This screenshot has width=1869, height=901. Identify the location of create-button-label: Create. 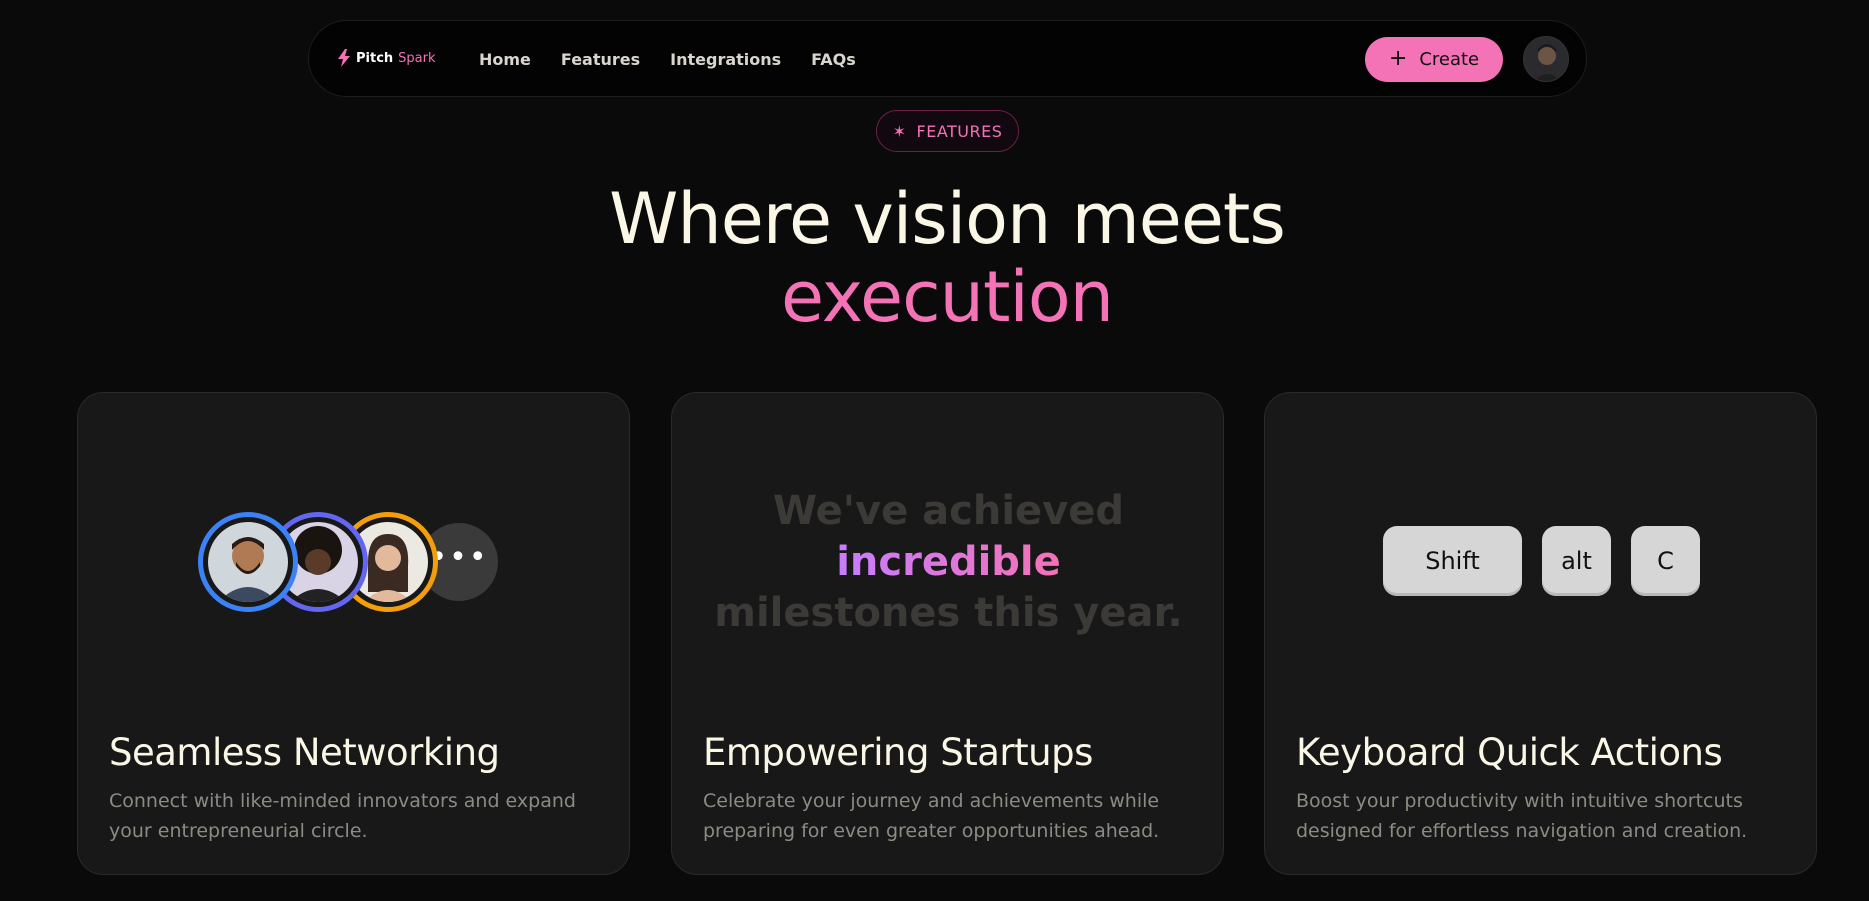
(1449, 59).